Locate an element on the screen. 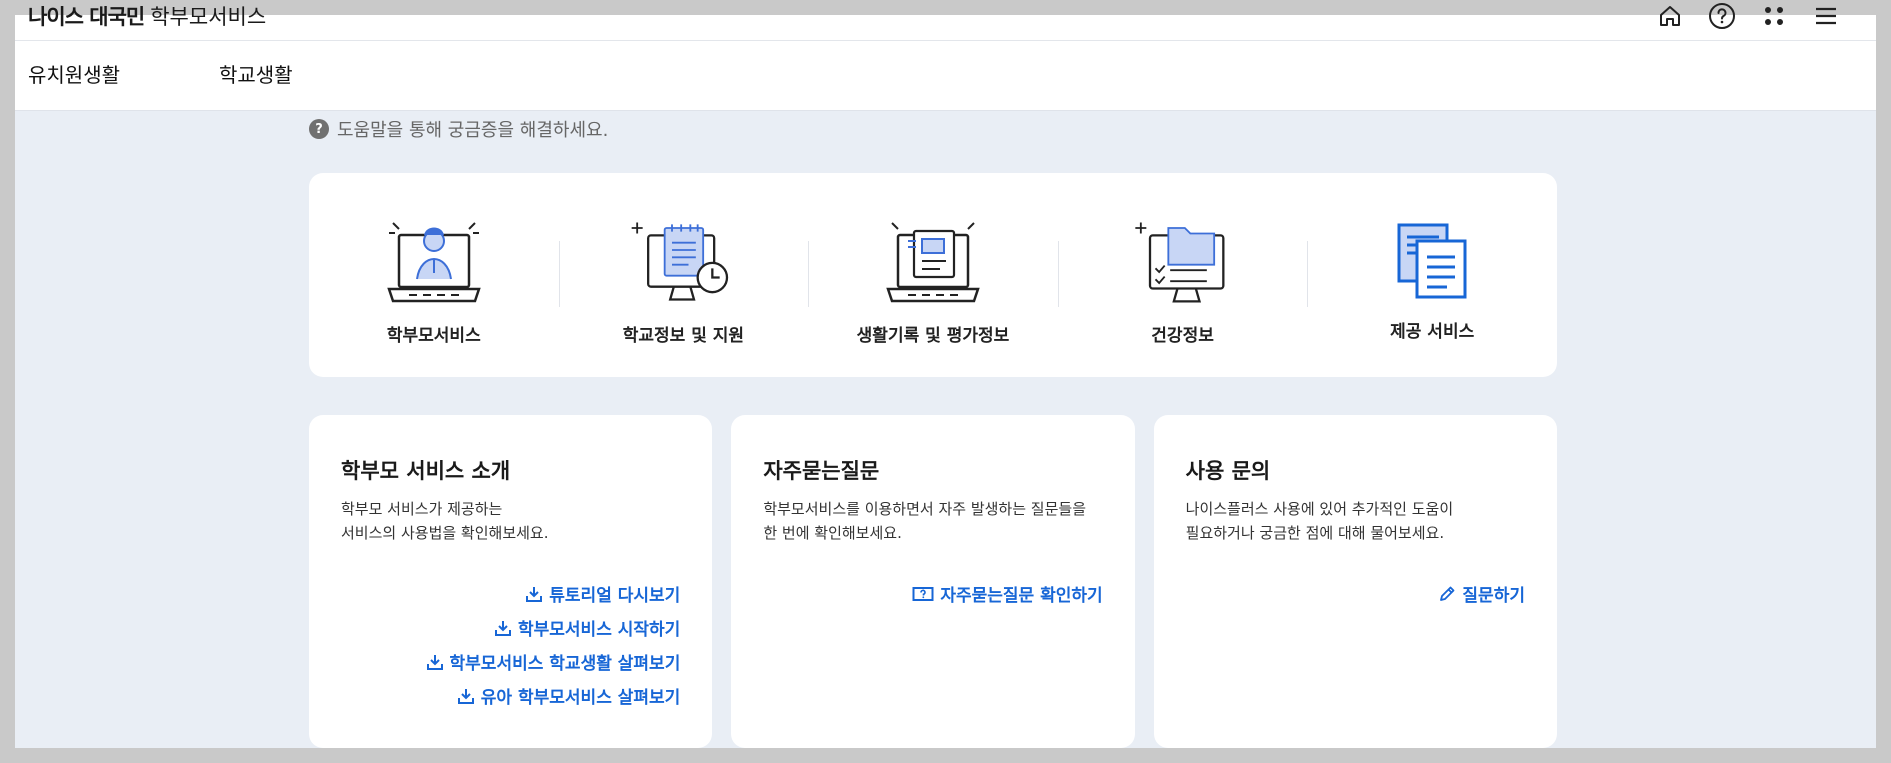 The image size is (1891, 763). card-links: 질문하기 is located at coordinates (1481, 593).